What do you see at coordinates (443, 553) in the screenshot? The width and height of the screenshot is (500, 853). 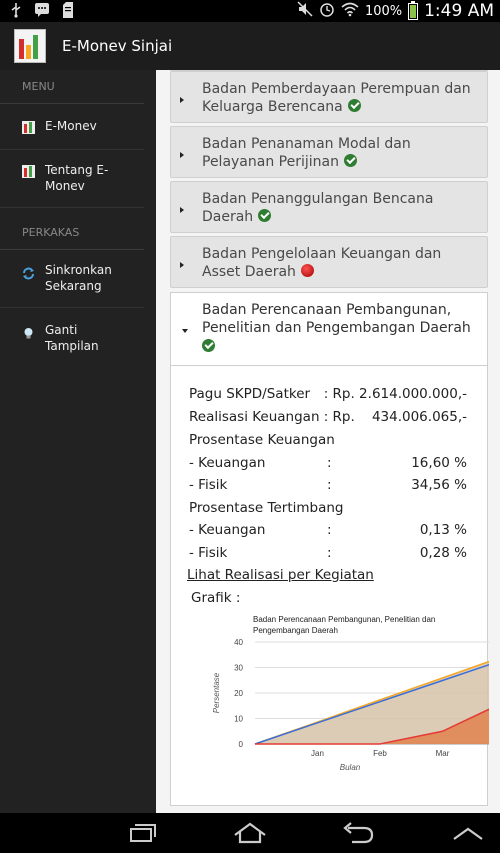 I see `pt-fisik-value: 0,28 %` at bounding box center [443, 553].